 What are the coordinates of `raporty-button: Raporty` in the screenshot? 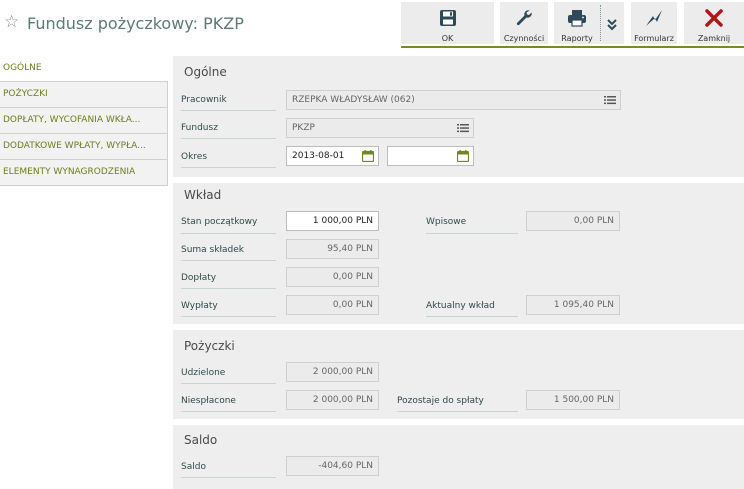 It's located at (577, 23).